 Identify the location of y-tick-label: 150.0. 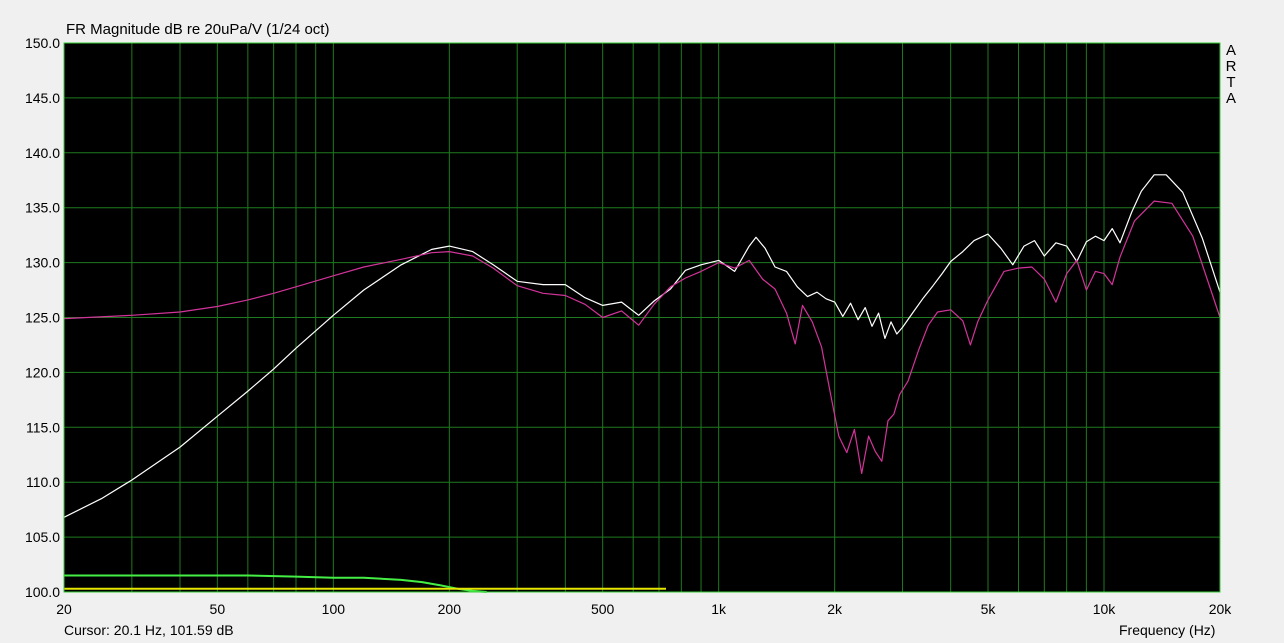
(42, 43).